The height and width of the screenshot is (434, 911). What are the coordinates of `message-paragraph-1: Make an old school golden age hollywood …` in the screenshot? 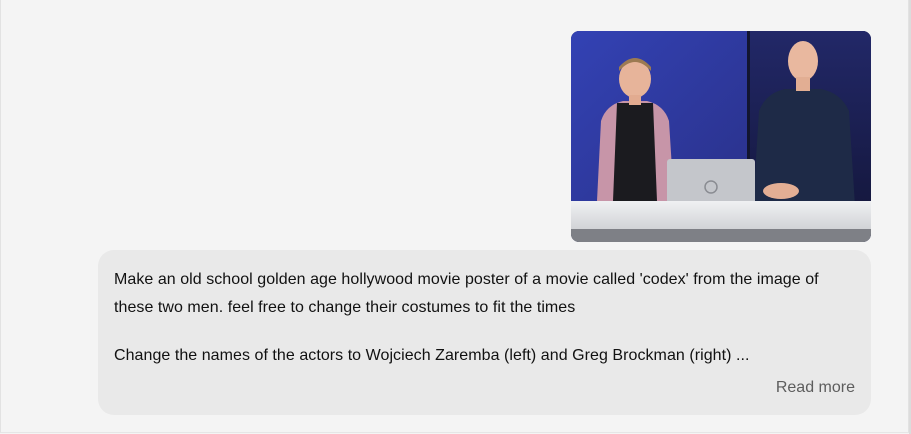 It's located at (466, 293).